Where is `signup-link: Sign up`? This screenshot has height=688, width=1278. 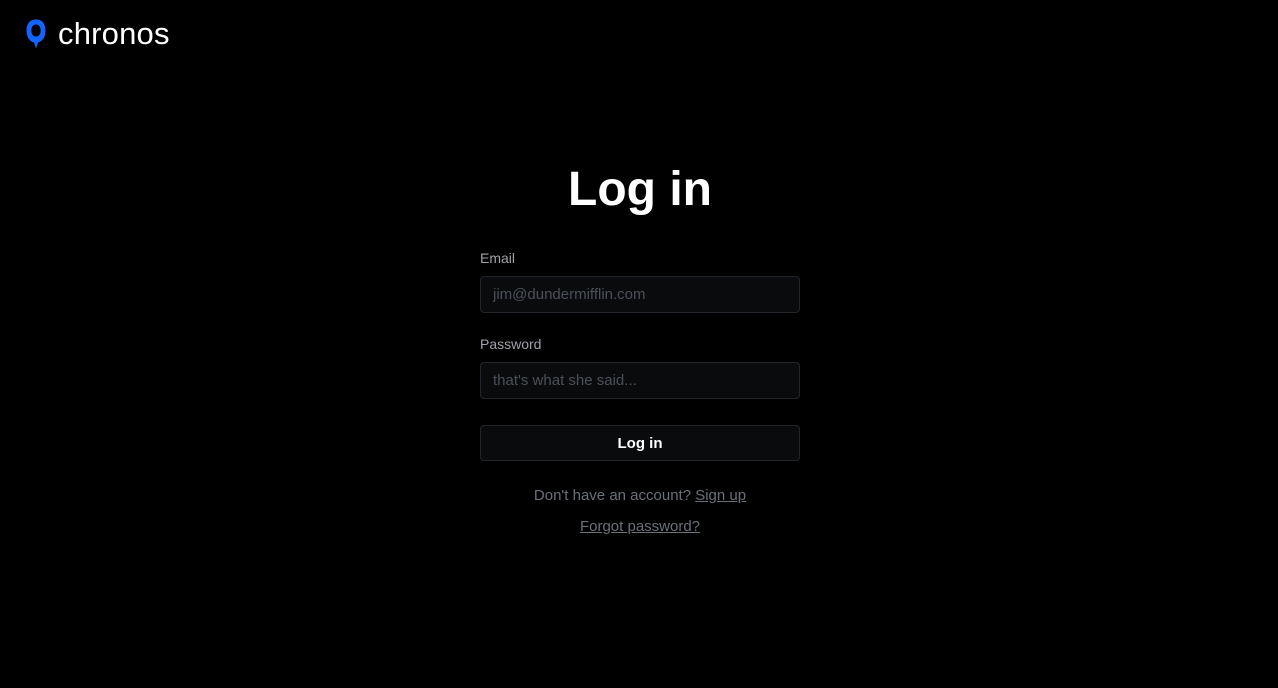 signup-link: Sign up is located at coordinates (720, 495).